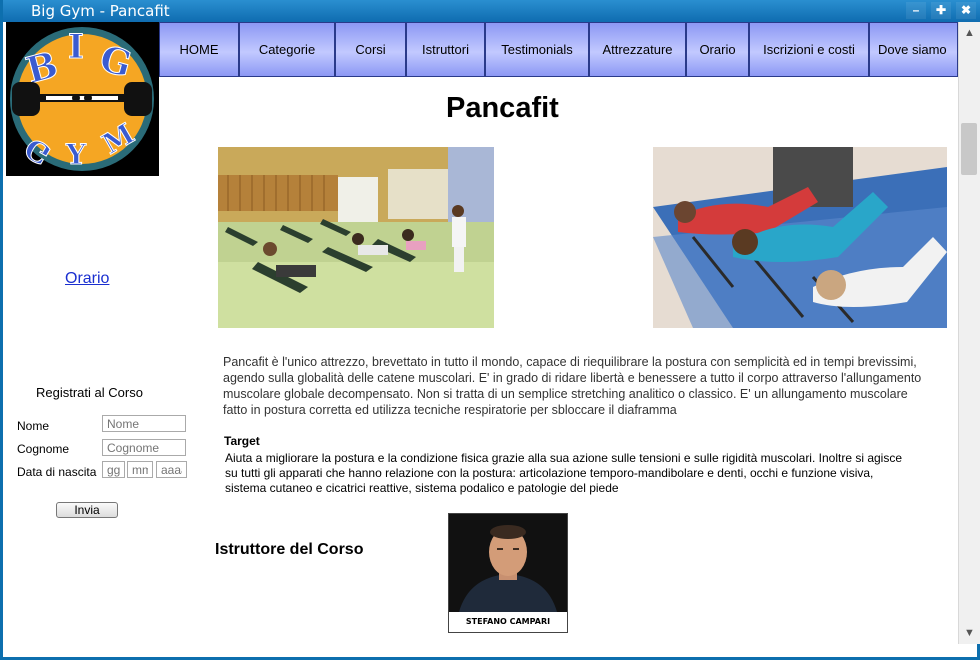 The image size is (980, 660). I want to click on scrollbar-thumb, so click(969, 149).